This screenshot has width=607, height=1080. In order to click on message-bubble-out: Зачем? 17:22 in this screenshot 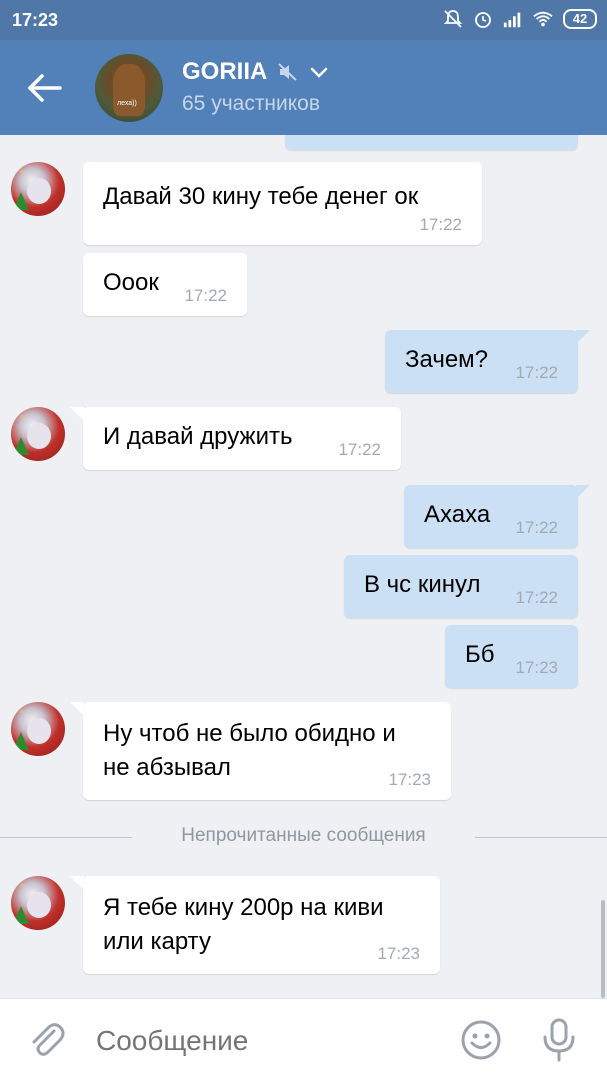, I will do `click(481, 361)`.